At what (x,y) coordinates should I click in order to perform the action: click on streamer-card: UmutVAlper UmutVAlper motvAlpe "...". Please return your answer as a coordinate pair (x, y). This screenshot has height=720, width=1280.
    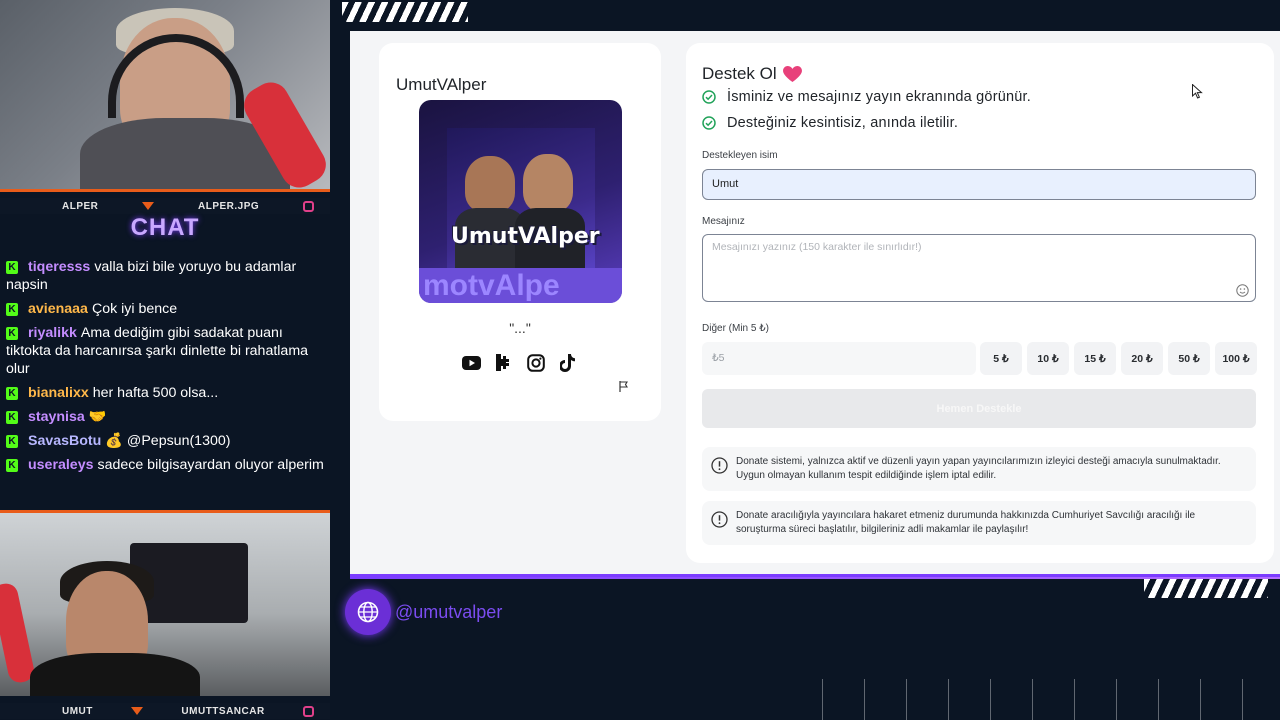
    Looking at the image, I should click on (520, 232).